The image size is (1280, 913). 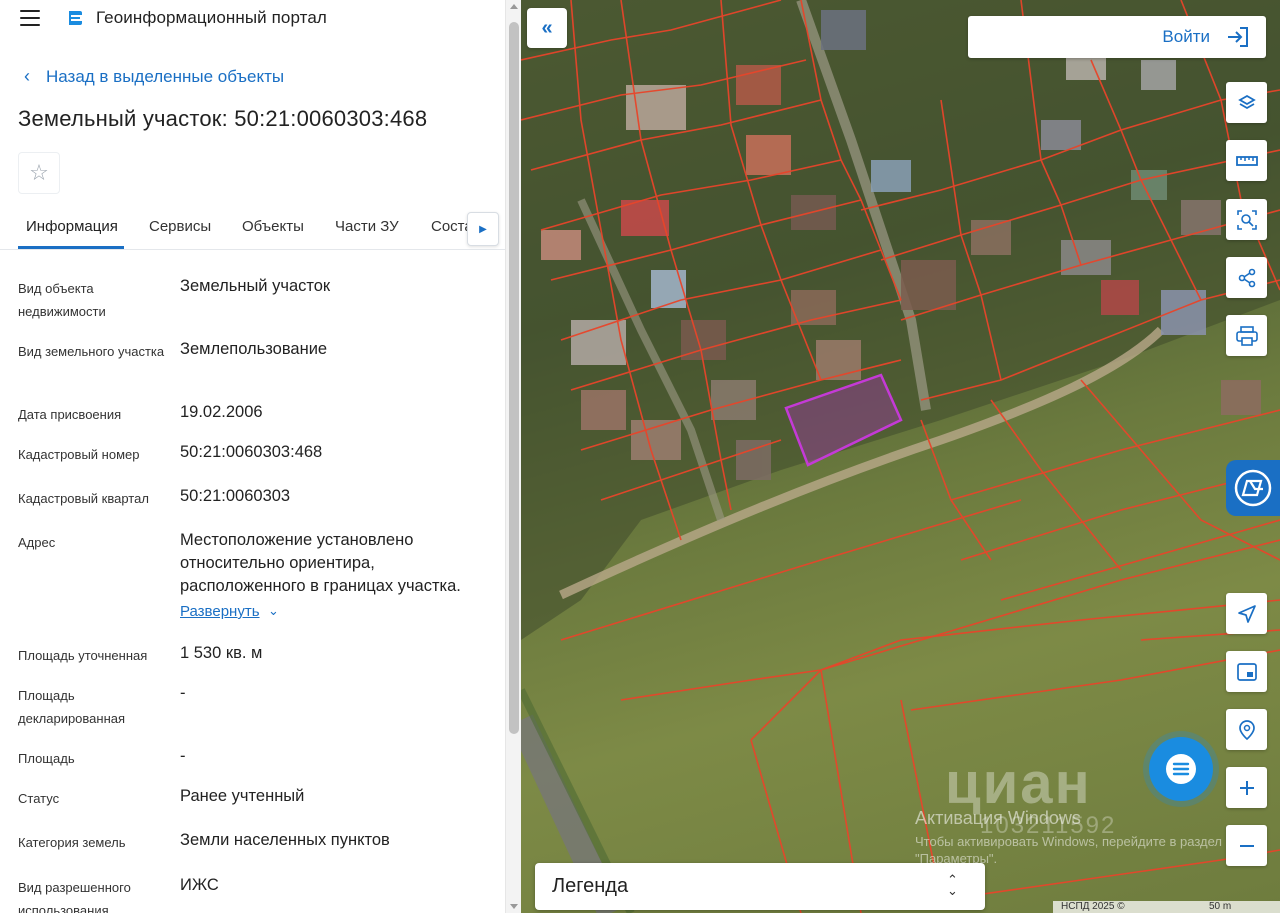 I want to click on label-address: Адрес, so click(x=37, y=542).